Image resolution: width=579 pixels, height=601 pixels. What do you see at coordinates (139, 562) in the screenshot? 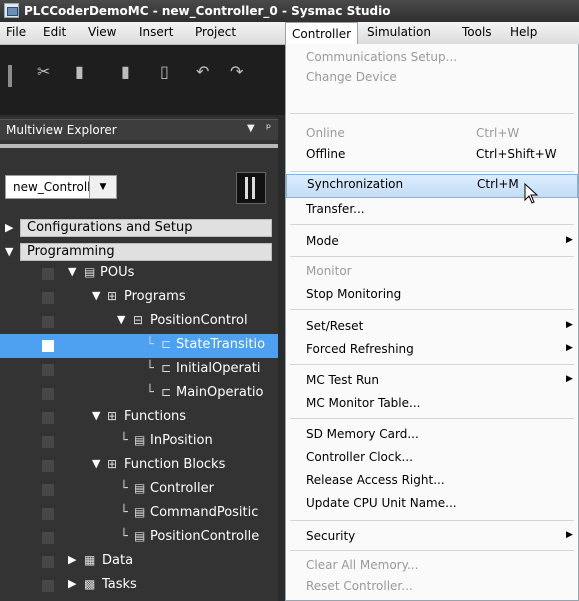
I see `tree-item-data: ▶ ▦ Data` at bounding box center [139, 562].